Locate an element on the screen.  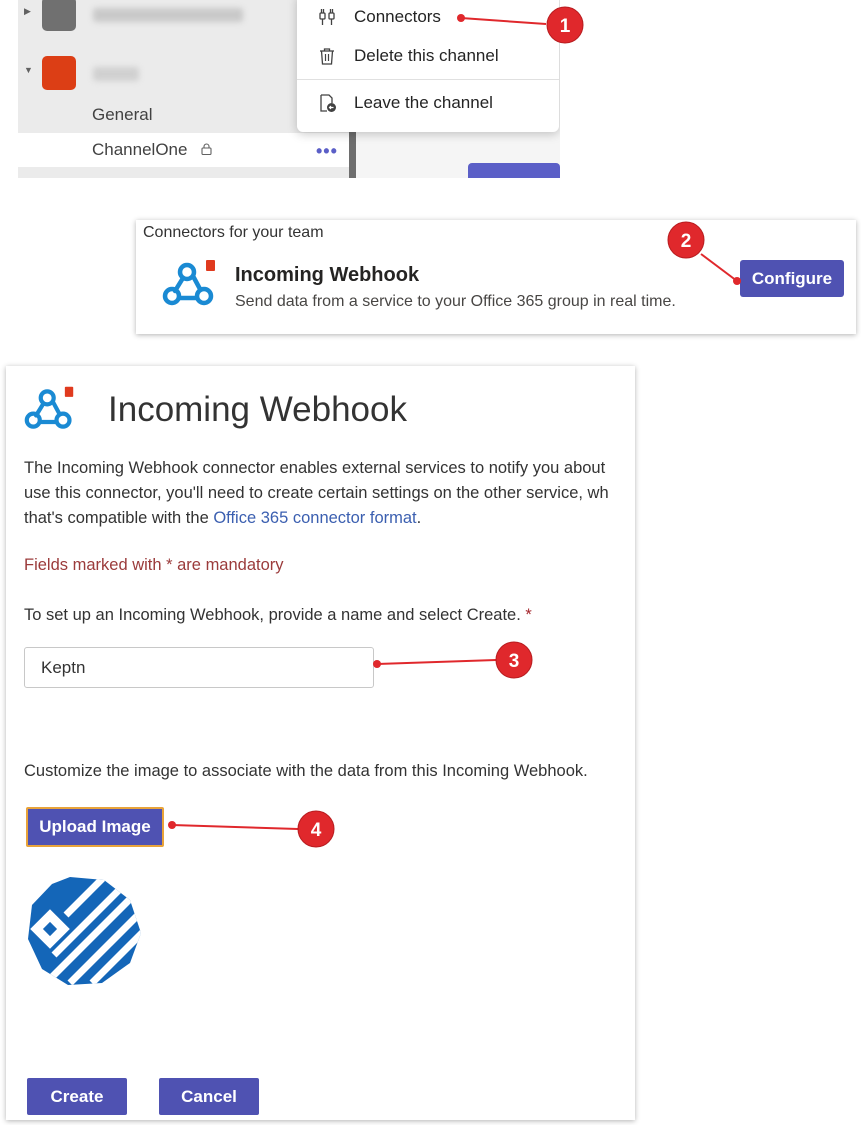
menu-item-connectors: Connectors is located at coordinates (428, 17).